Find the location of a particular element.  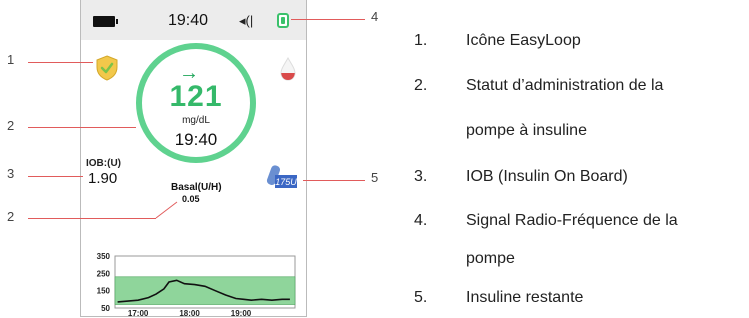

legend-text: IOB (Insulin On Board) is located at coordinates (547, 176).